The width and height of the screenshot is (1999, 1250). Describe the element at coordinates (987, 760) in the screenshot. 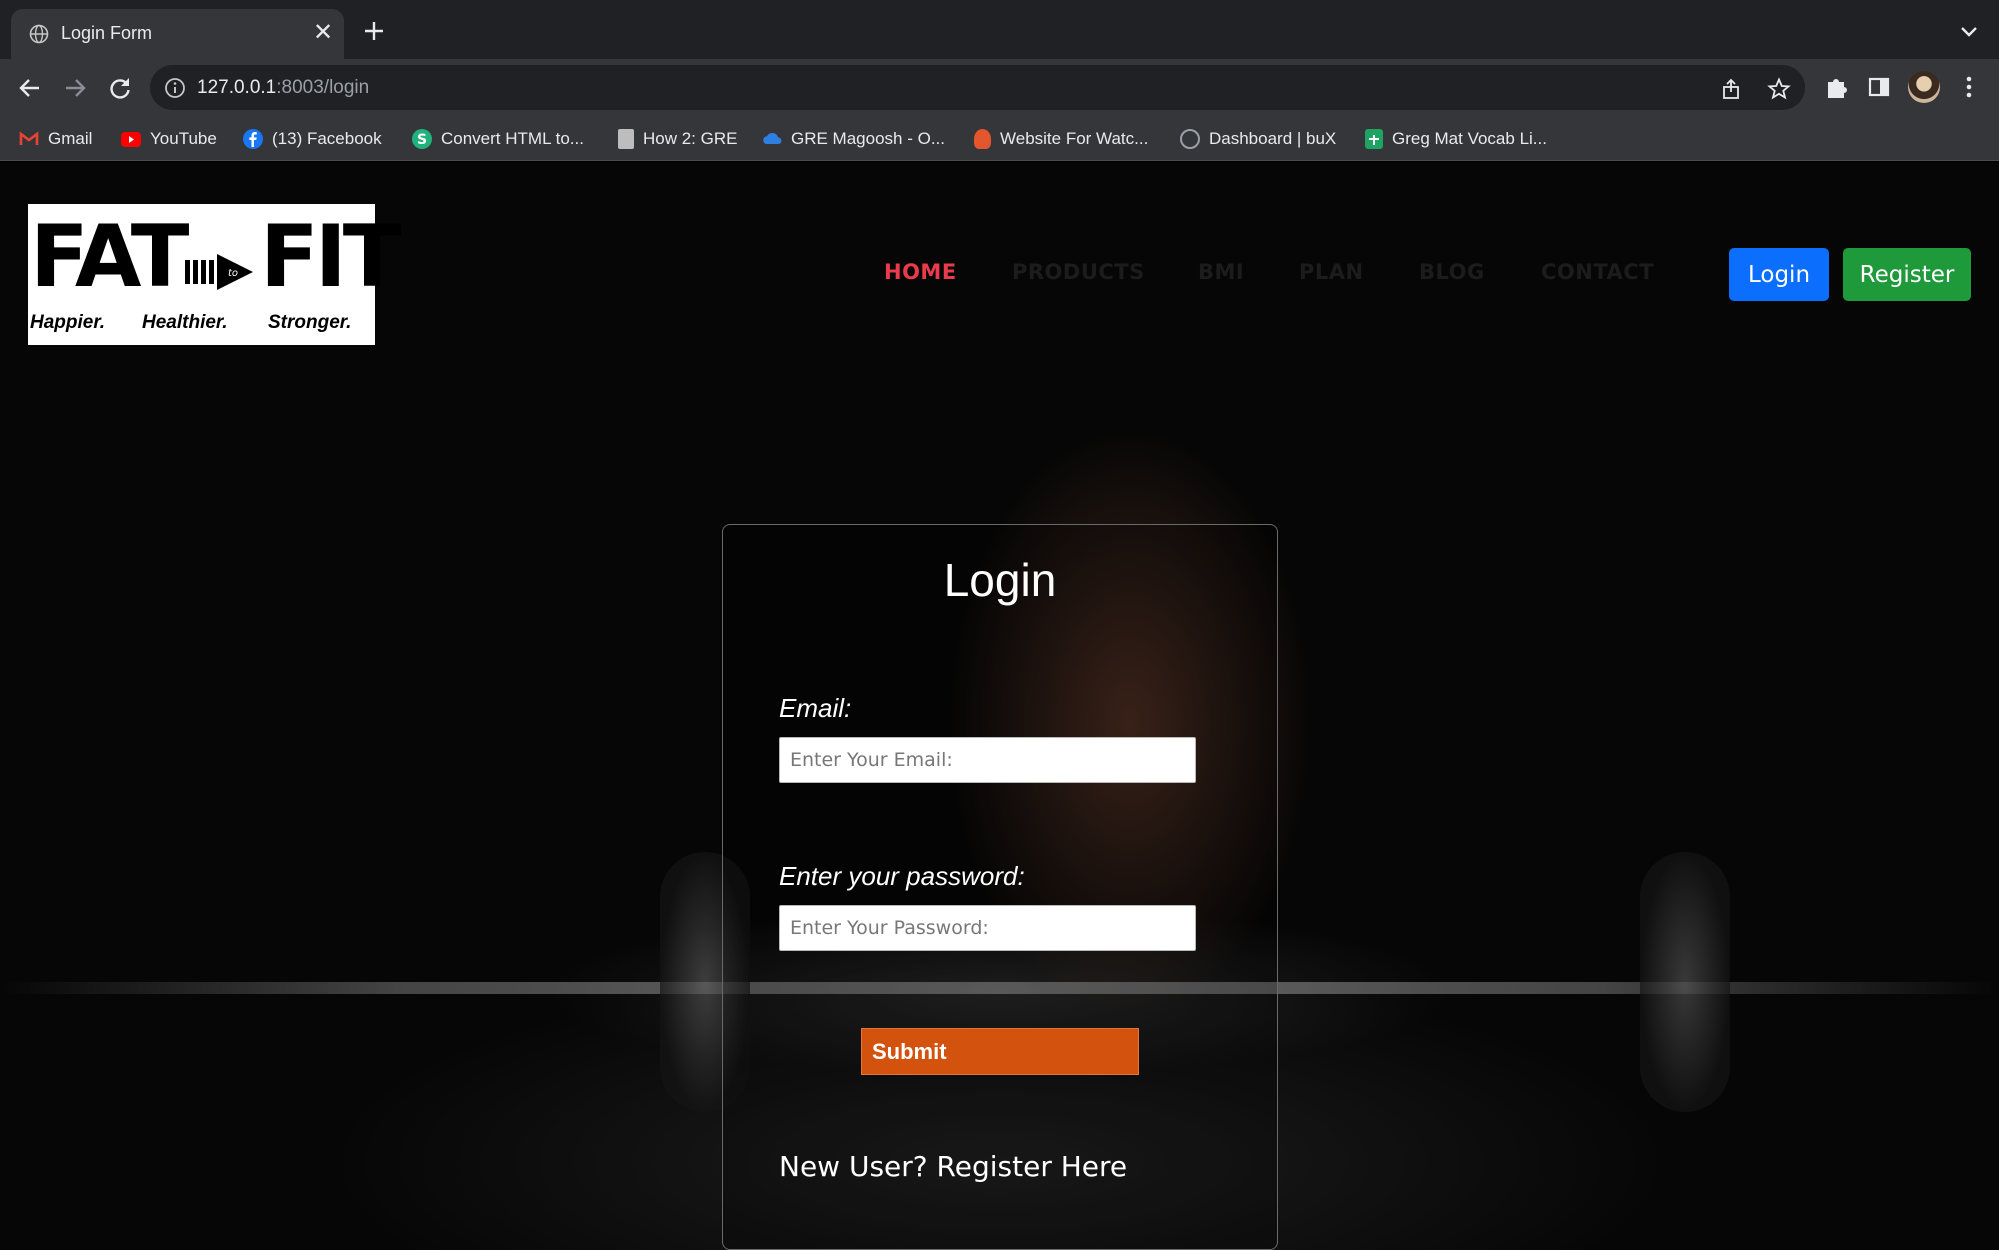

I see `email-field` at that location.